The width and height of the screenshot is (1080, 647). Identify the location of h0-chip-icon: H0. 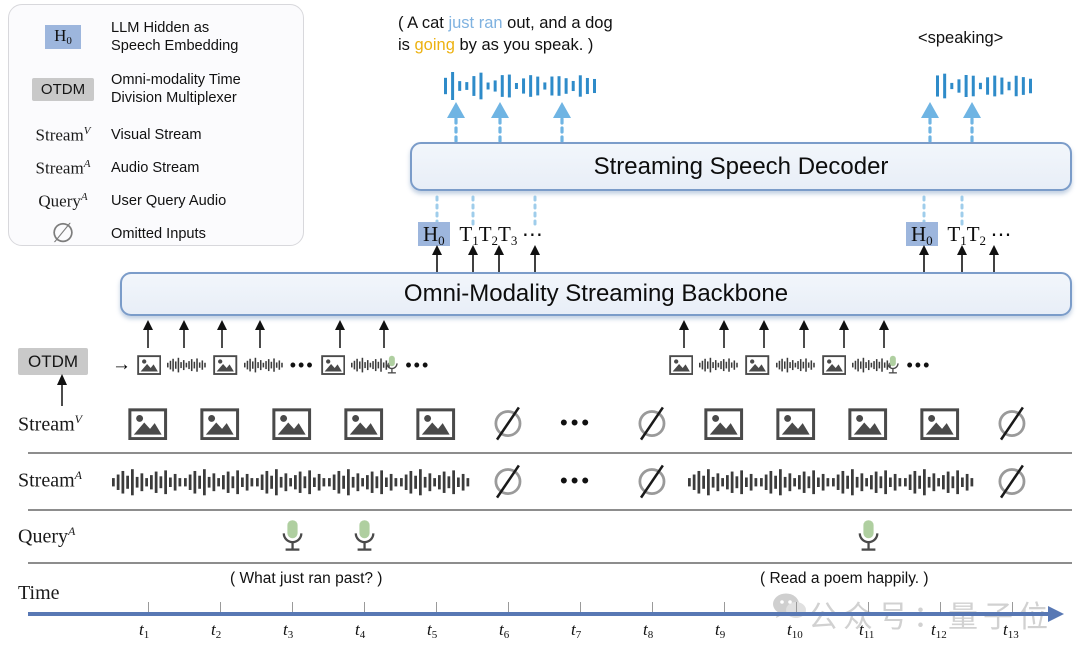
(63, 37).